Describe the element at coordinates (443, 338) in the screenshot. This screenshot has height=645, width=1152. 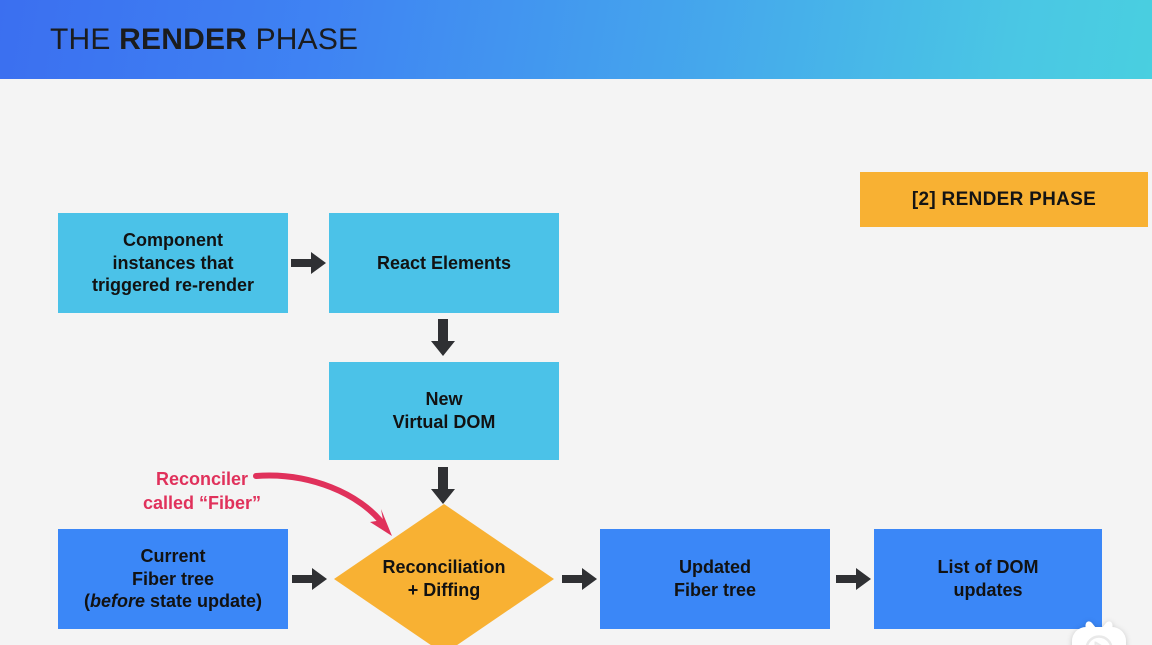
I see `arrow-down-elements-to-virtual-dom` at that location.